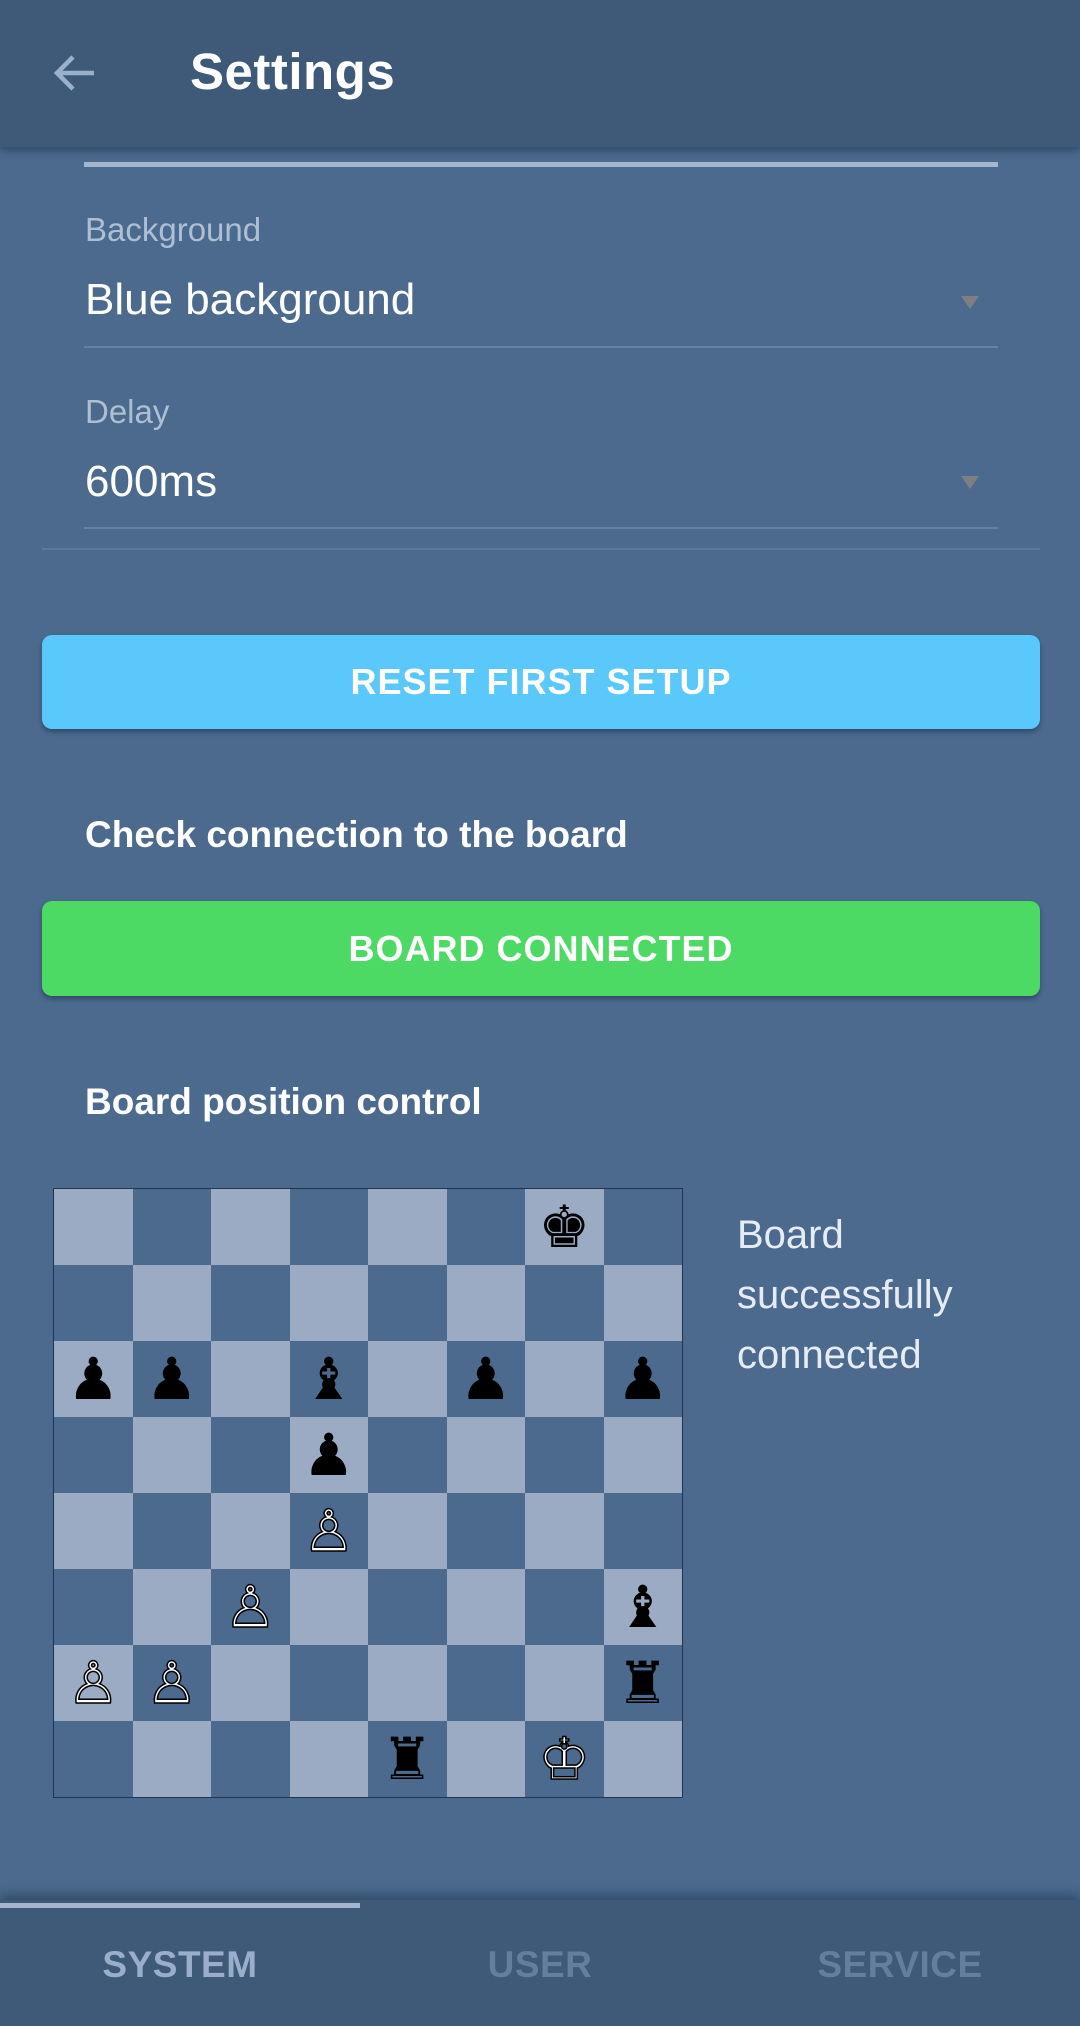  I want to click on section-top-divider, so click(541, 164).